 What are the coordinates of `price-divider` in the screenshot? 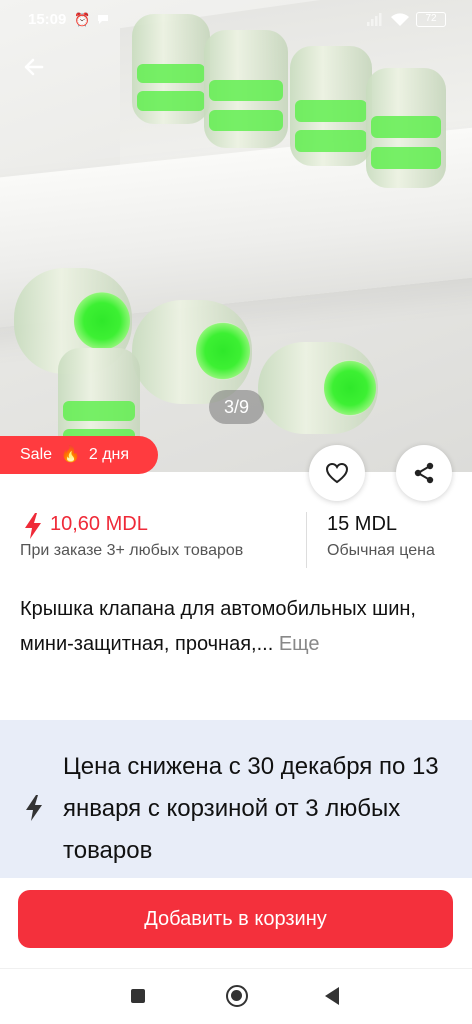 It's located at (306, 540).